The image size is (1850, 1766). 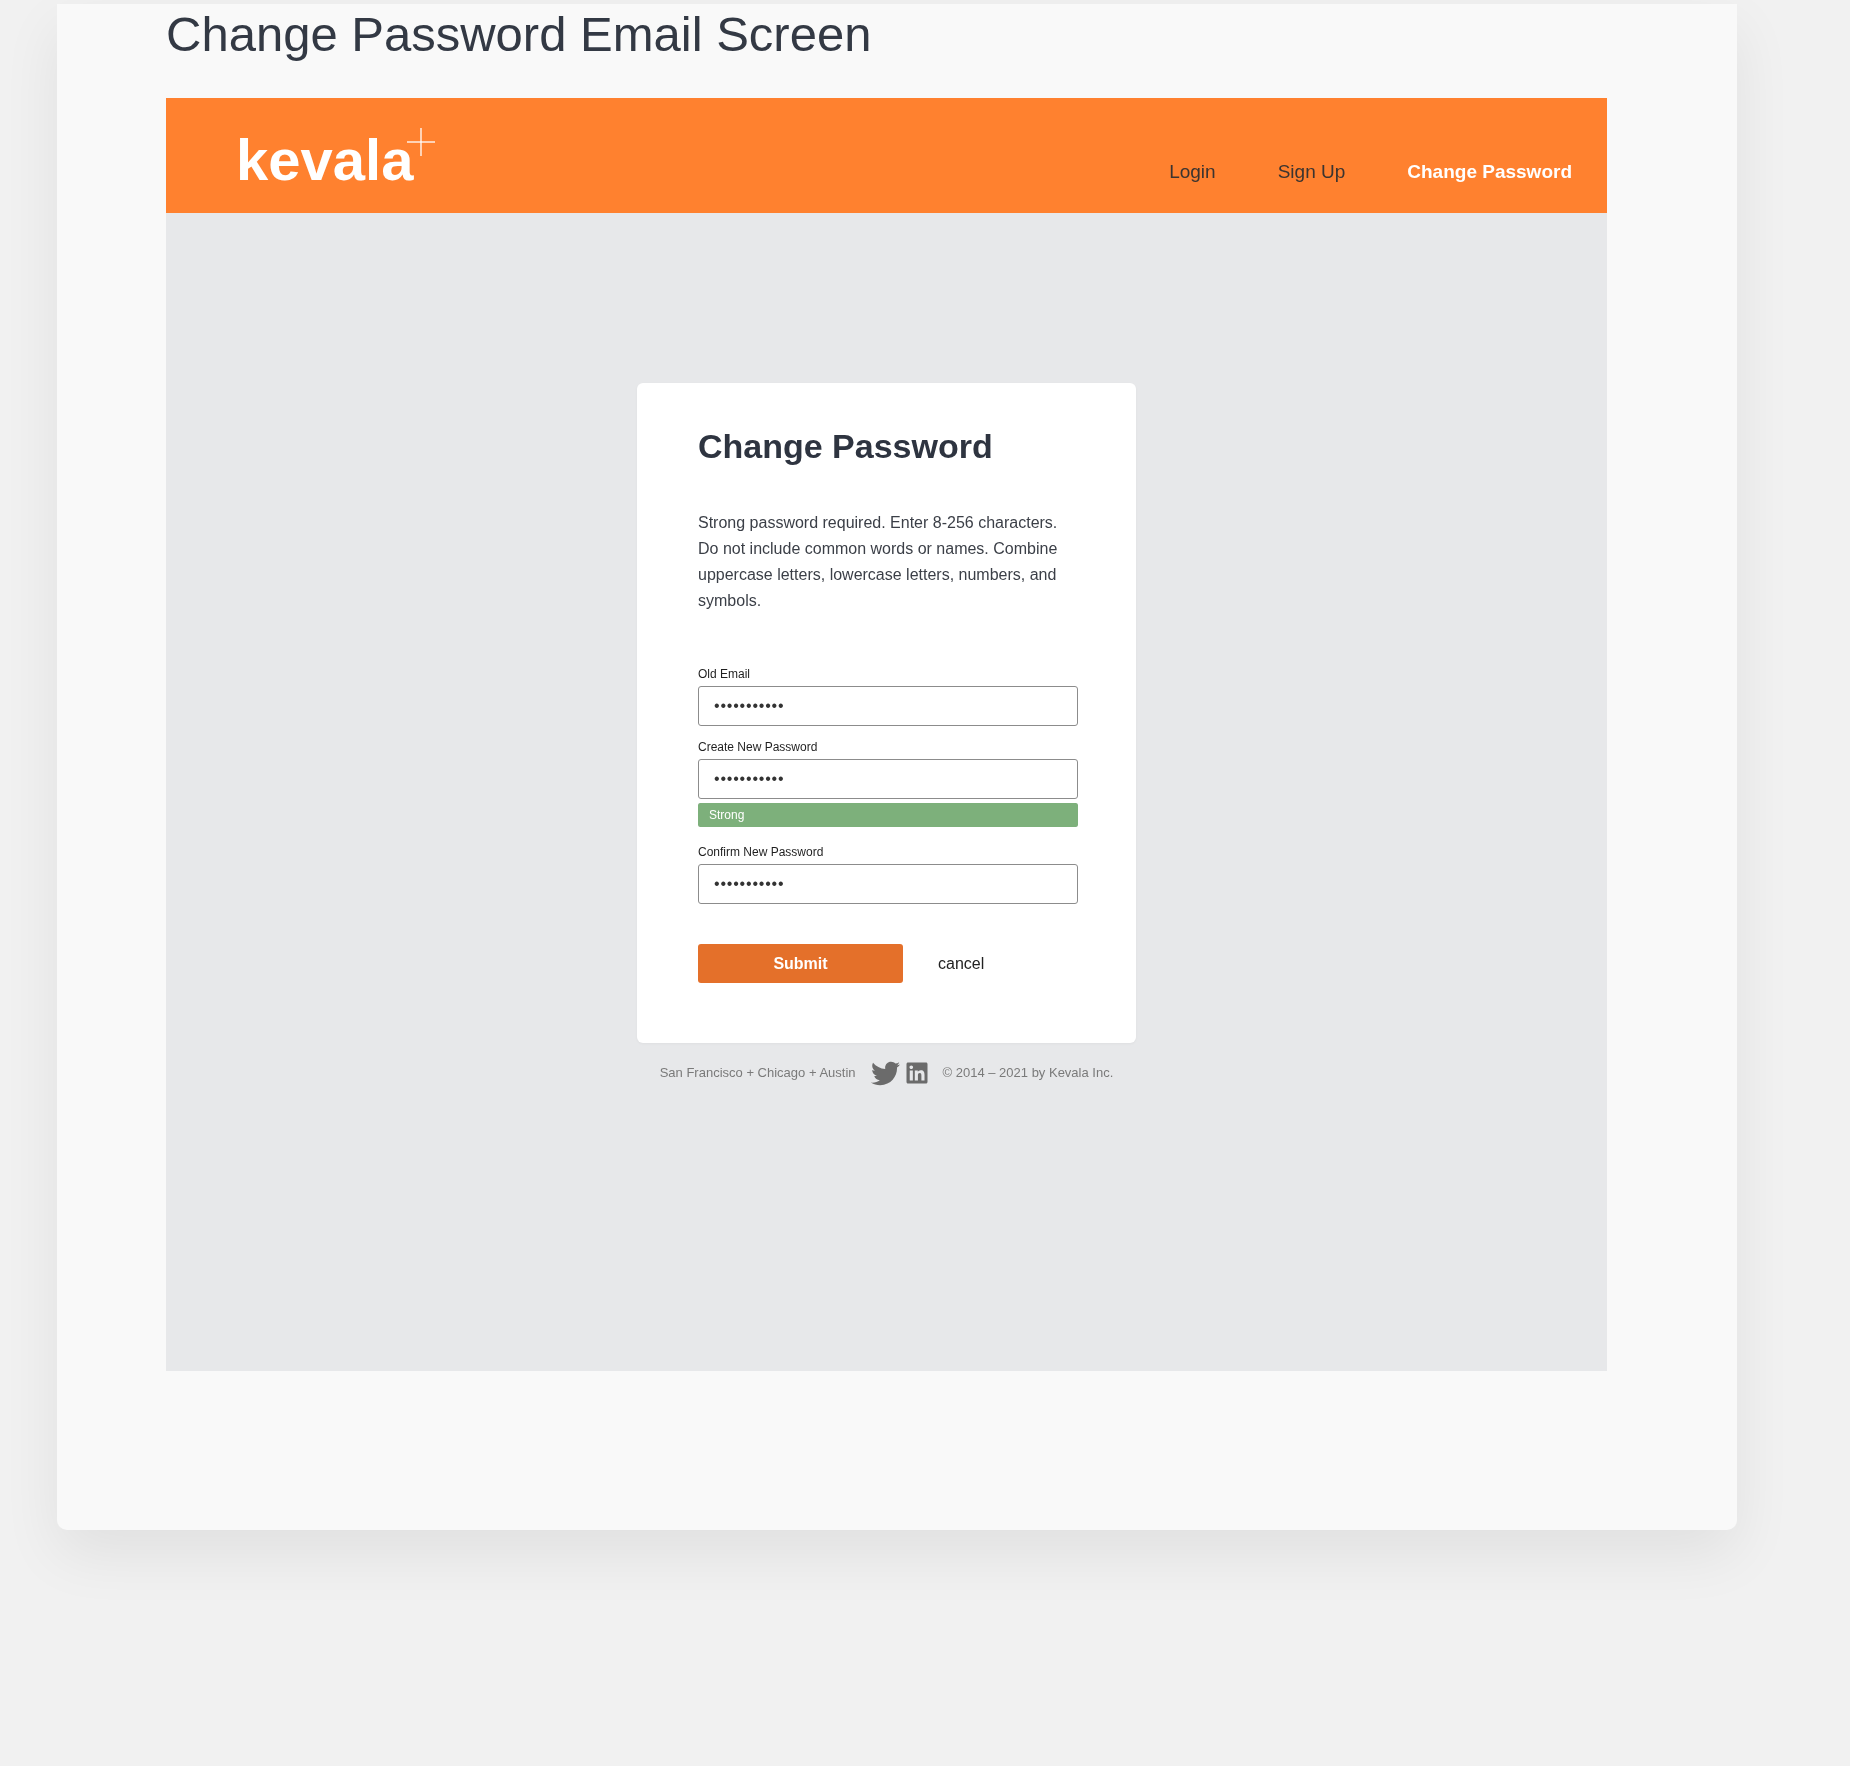 I want to click on cancel-link: cancel, so click(x=961, y=963).